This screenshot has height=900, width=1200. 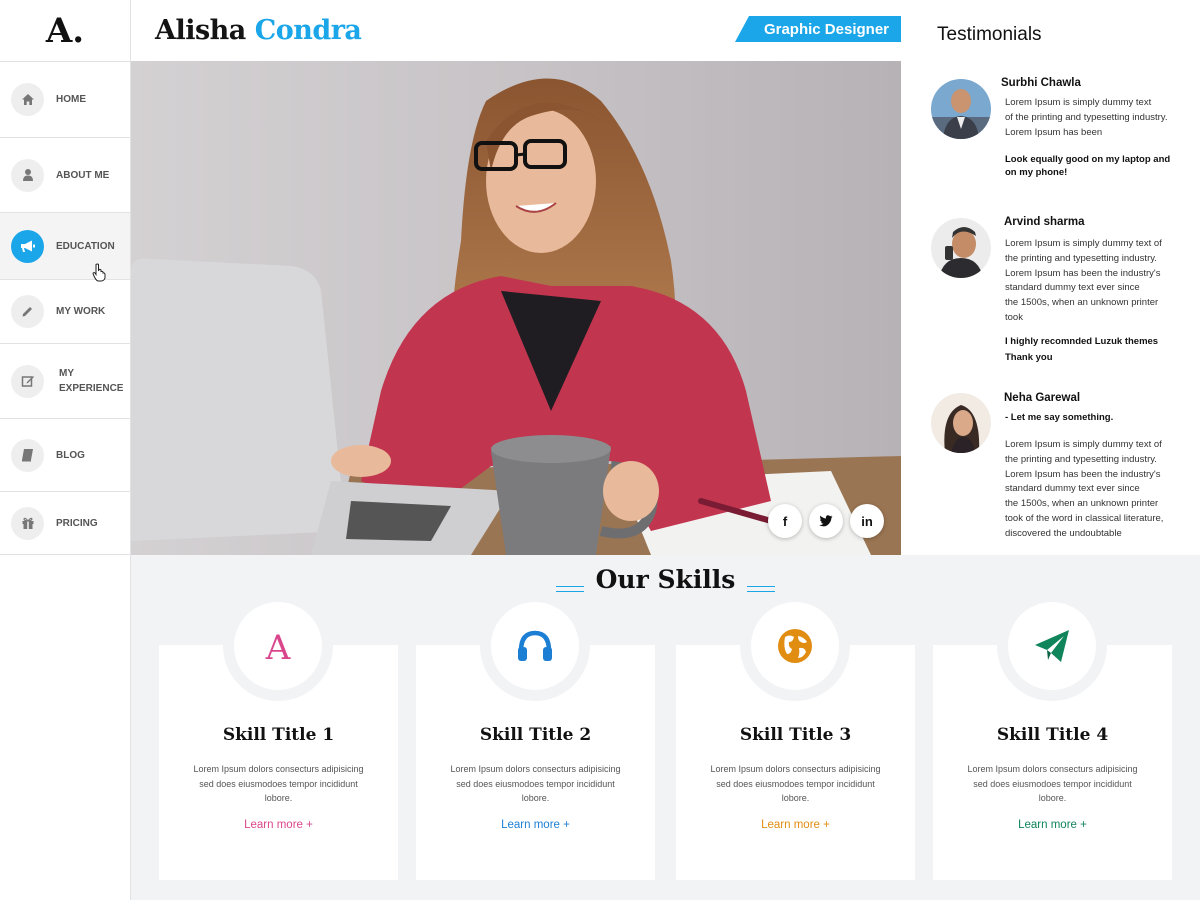 I want to click on nav-label: ABOUT ME, so click(x=83, y=175).